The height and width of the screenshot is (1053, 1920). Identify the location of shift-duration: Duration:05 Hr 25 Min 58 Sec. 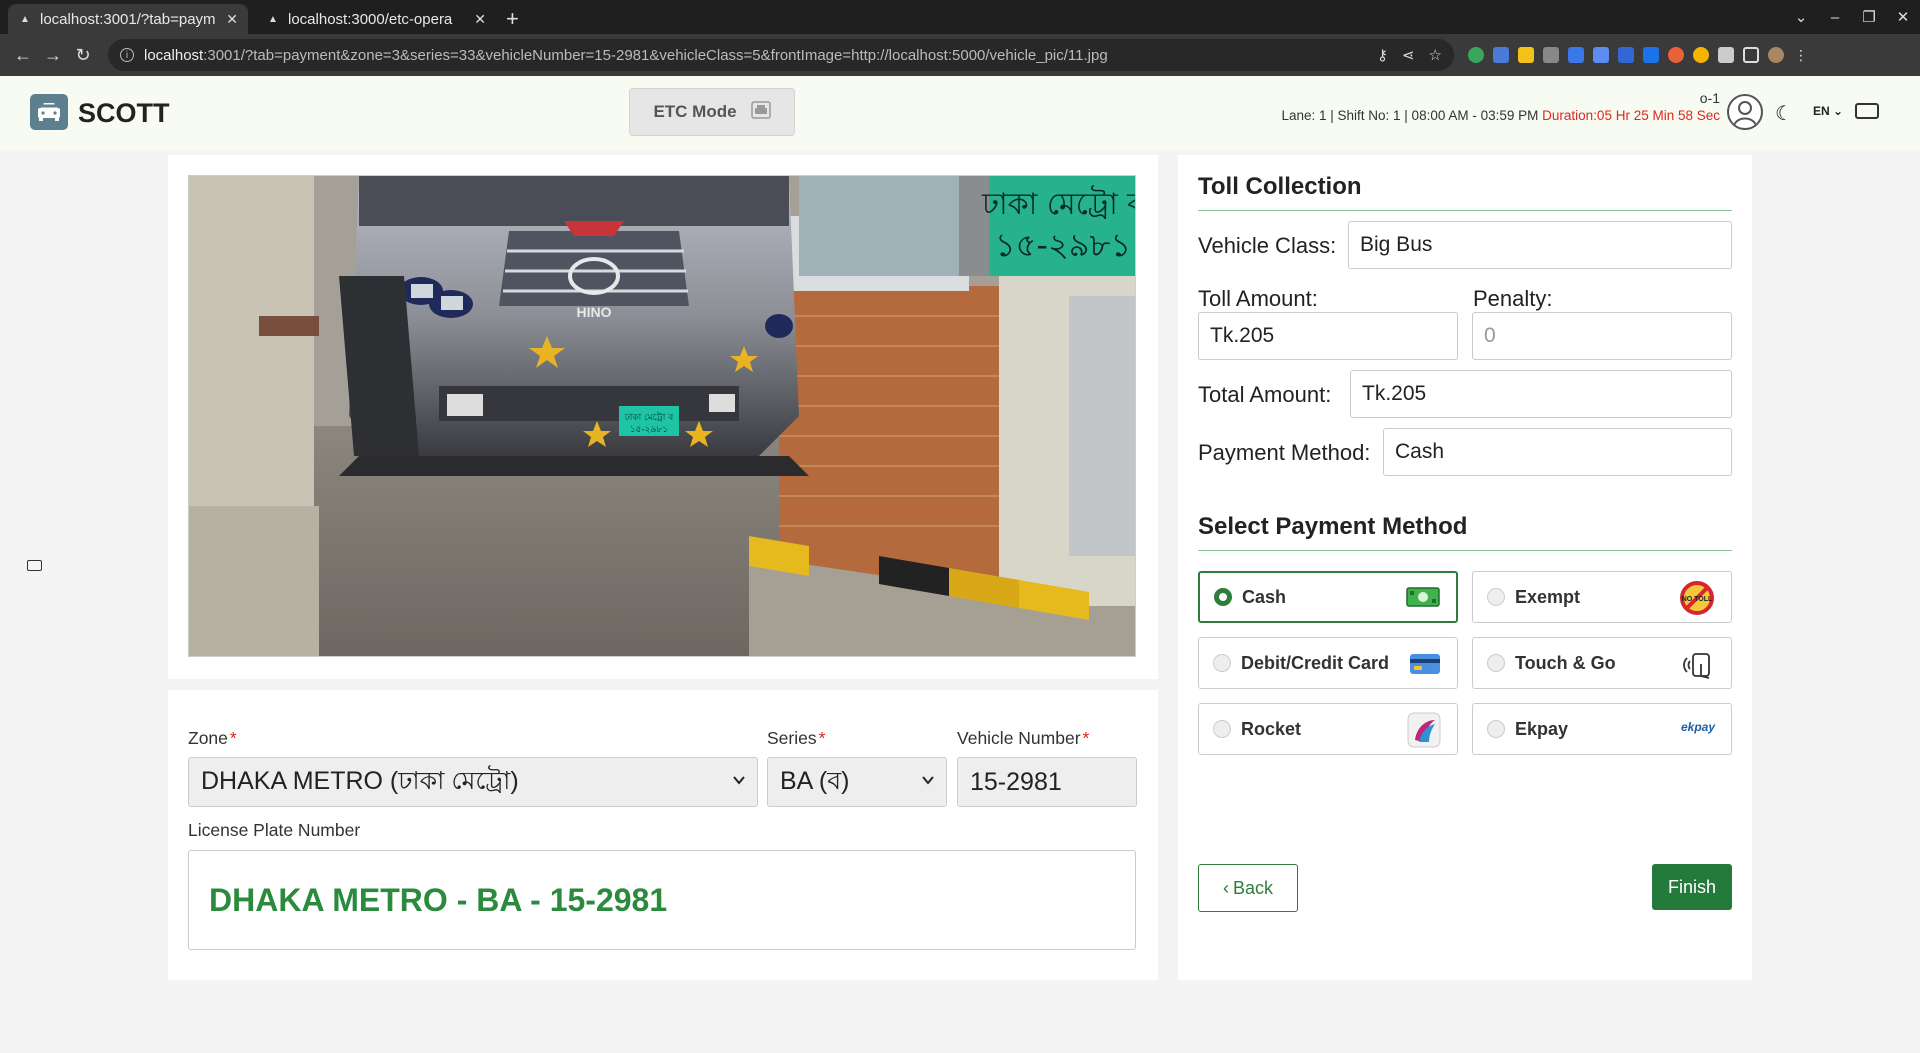
(1631, 115).